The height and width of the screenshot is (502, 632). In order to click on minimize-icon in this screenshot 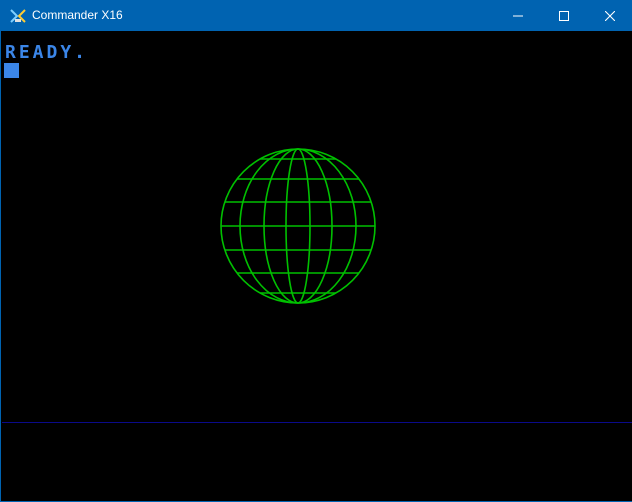, I will do `click(518, 15)`.